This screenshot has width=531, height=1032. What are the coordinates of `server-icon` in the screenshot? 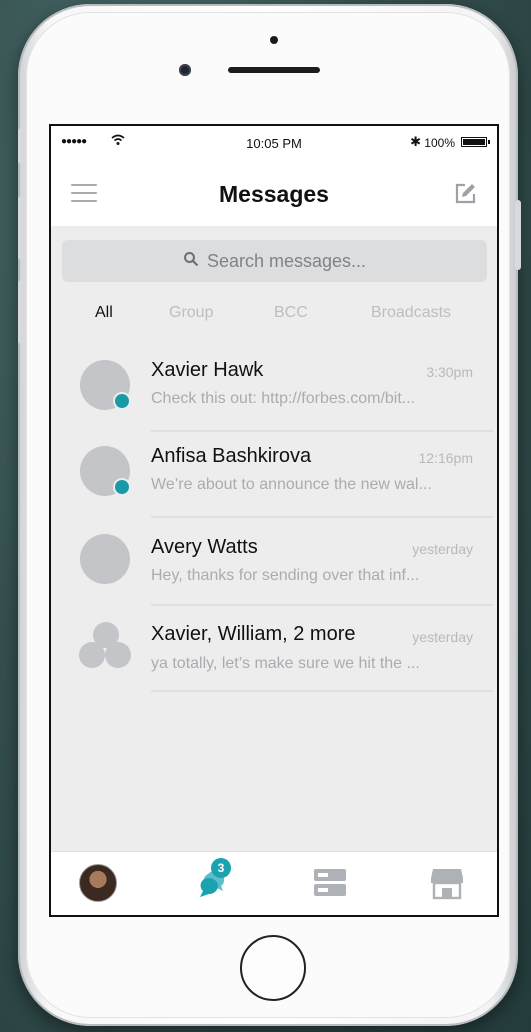 It's located at (330, 885).